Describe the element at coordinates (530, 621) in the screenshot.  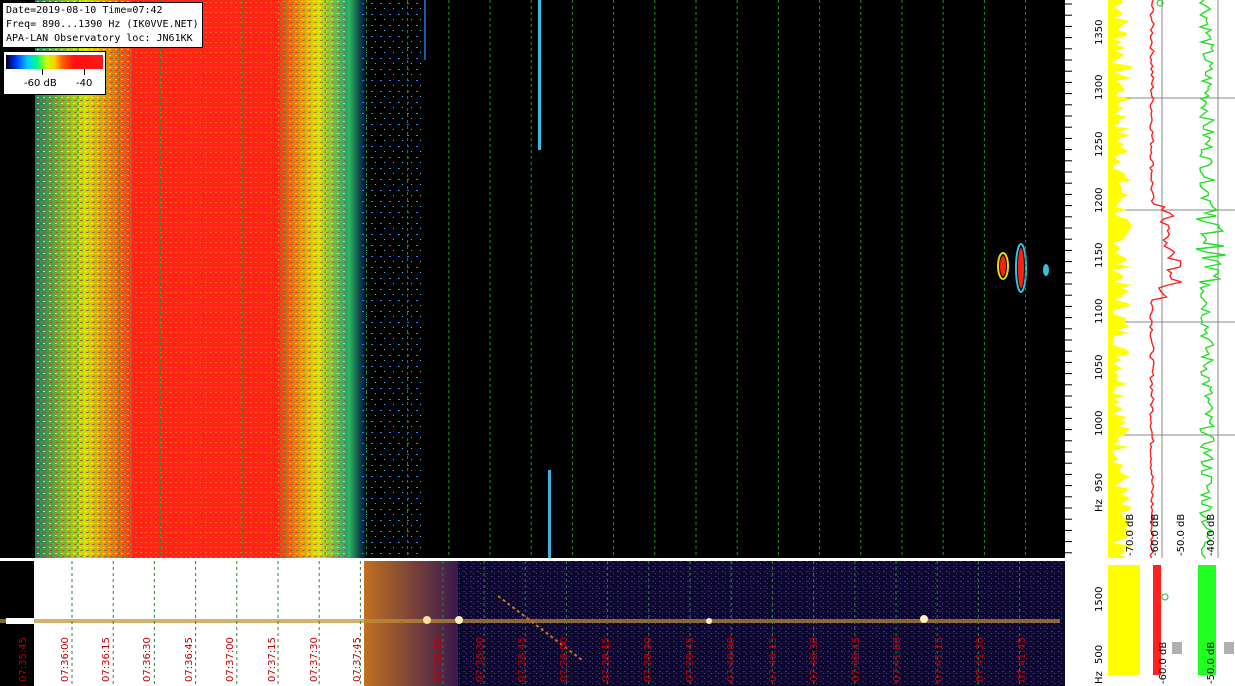
I see `carrier-line` at that location.